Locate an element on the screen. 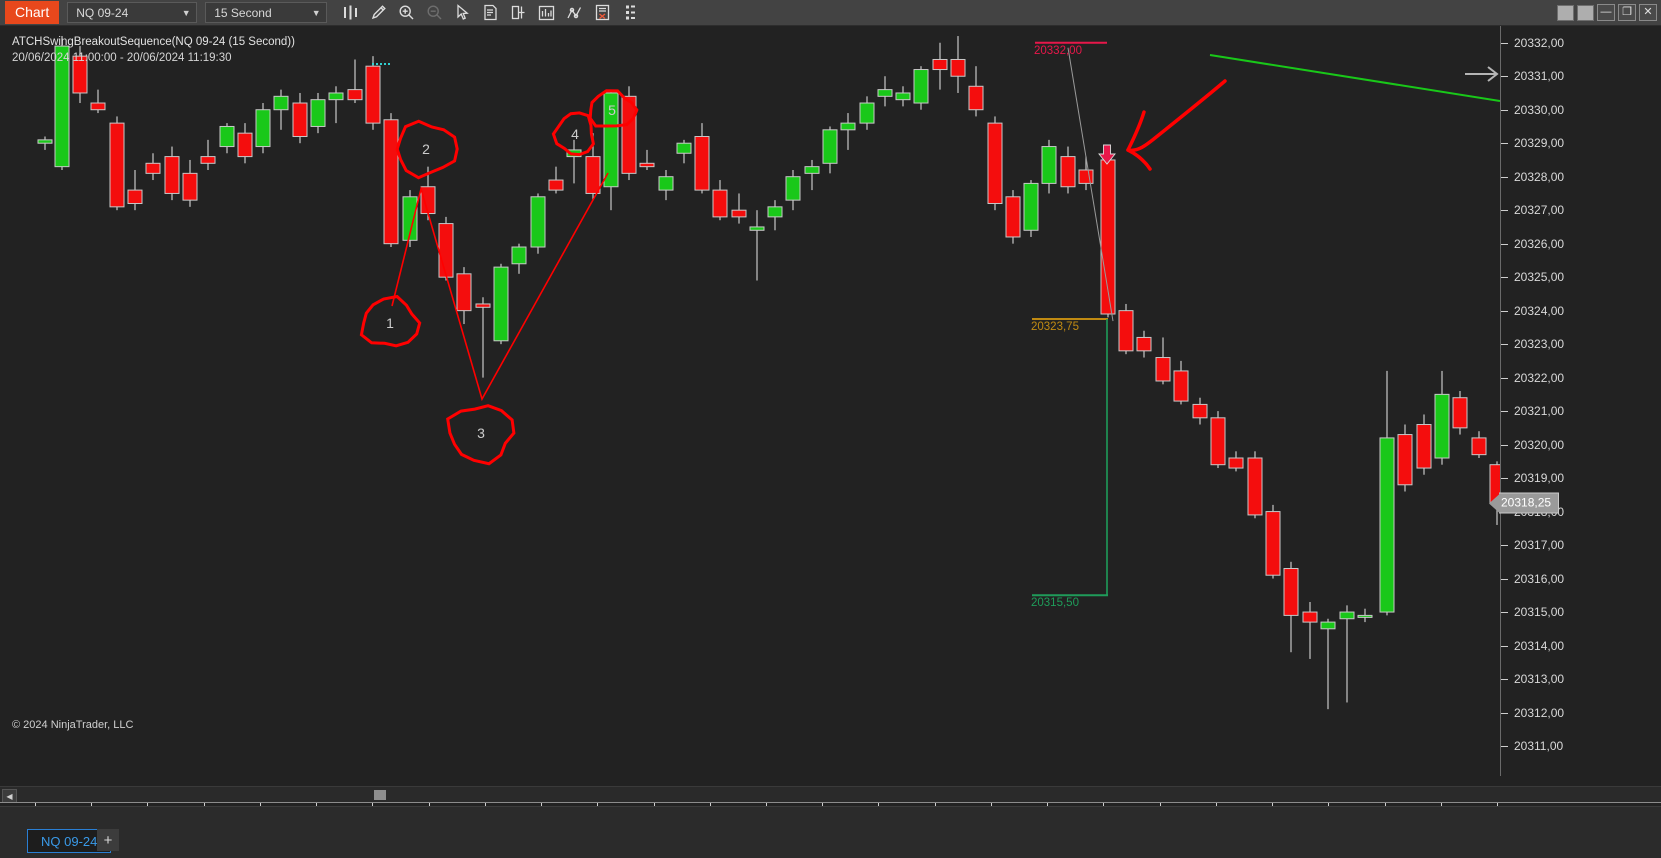 This screenshot has height=858, width=1661. instrument-select-value: NQ 09-24 is located at coordinates (102, 12).